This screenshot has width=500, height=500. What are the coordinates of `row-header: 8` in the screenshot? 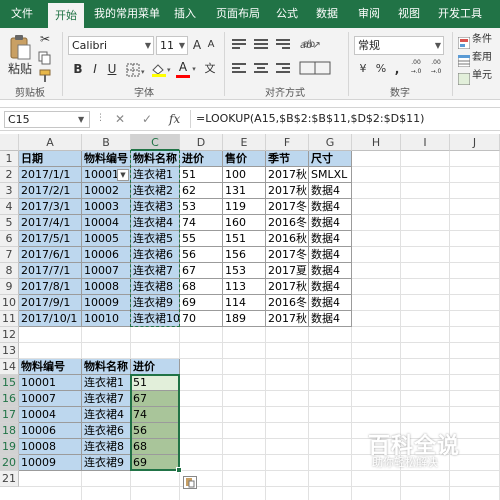 It's located at (9, 271).